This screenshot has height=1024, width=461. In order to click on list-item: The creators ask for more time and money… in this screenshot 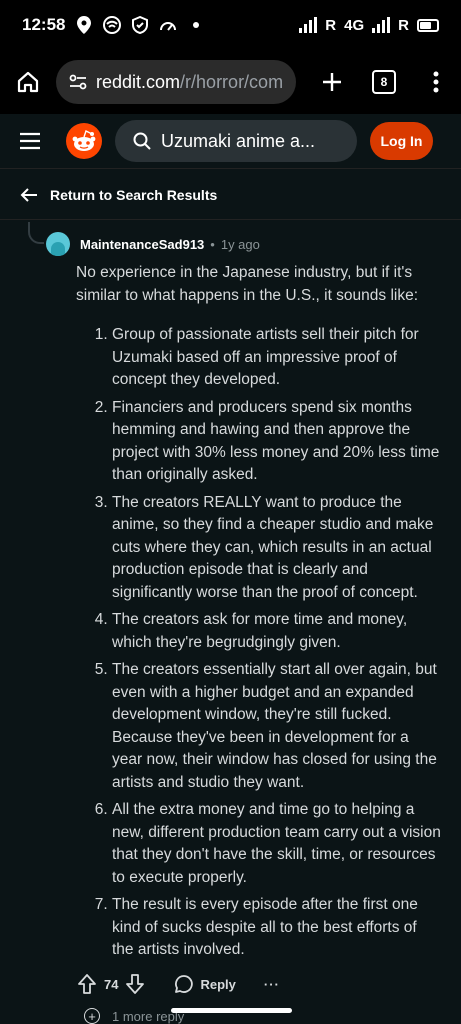, I will do `click(276, 631)`.